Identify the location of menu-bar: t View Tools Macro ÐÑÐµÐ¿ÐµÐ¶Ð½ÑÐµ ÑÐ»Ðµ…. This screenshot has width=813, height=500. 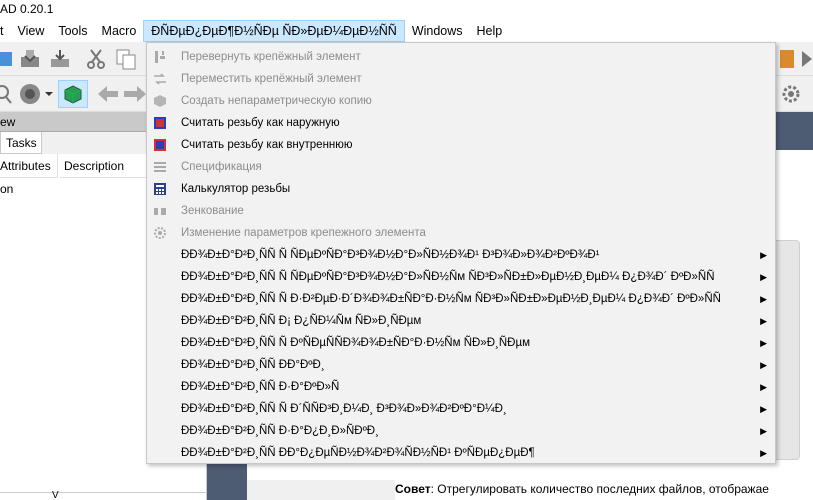
(406, 31).